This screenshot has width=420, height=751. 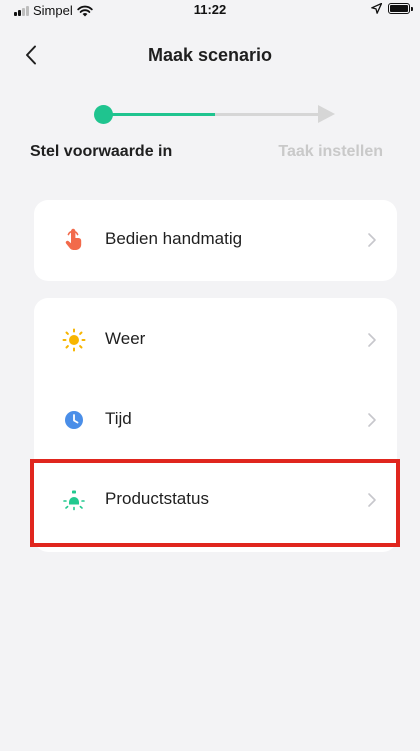 What do you see at coordinates (215, 340) in the screenshot?
I see `condition-item-weather: Weer` at bounding box center [215, 340].